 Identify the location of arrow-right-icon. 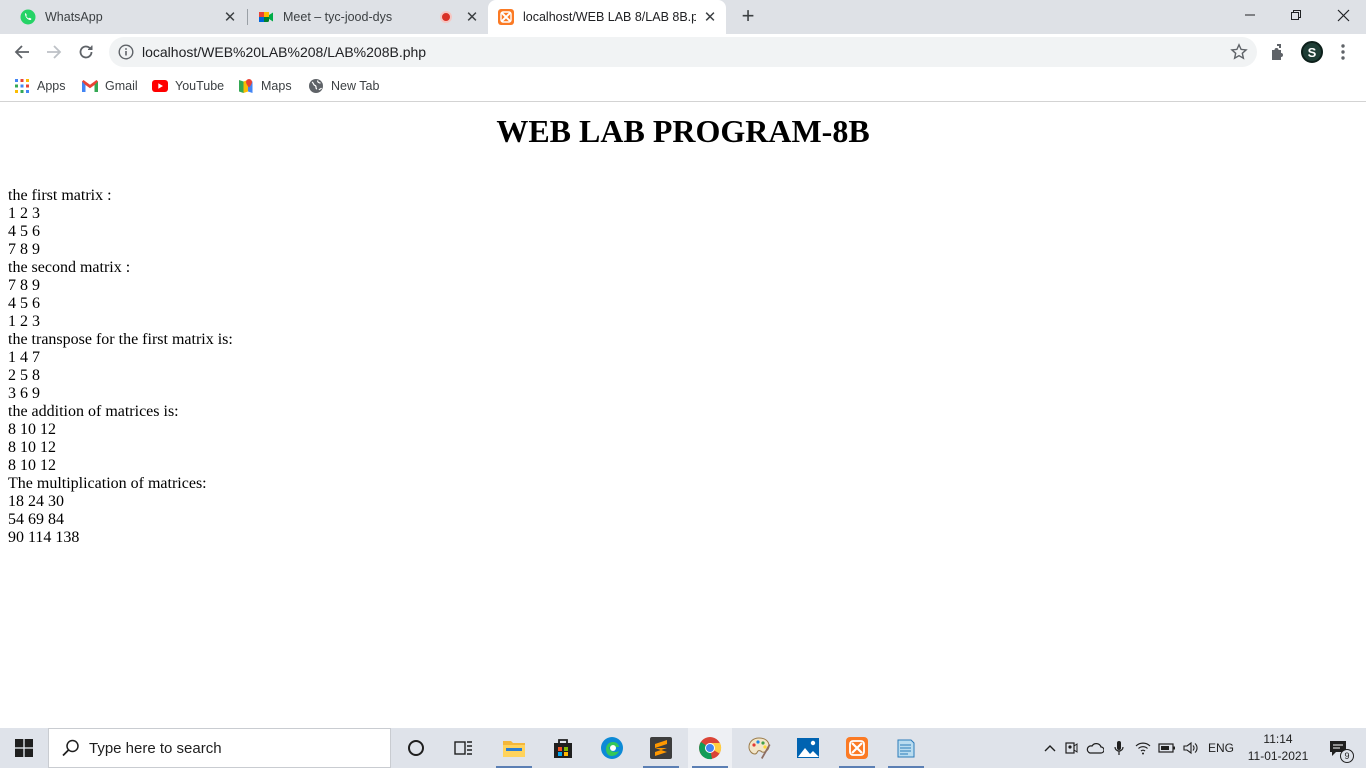
(54, 52).